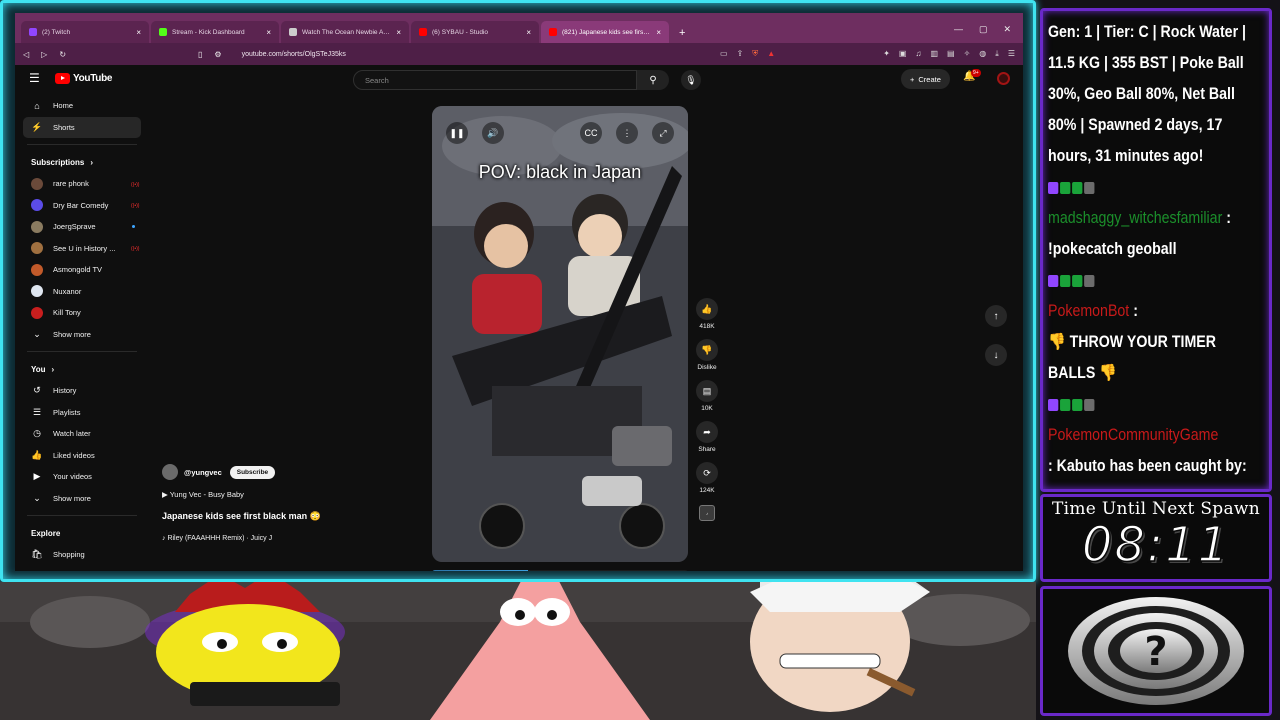  I want to click on screen-icon: ▭, so click(724, 54).